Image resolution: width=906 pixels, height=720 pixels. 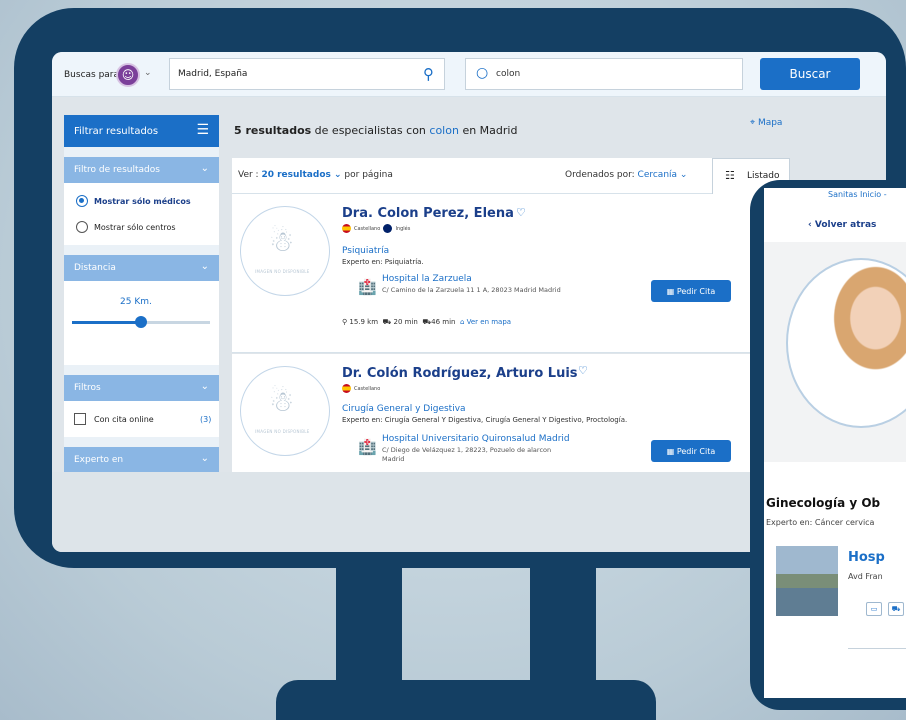 What do you see at coordinates (82, 201) in the screenshot?
I see `radio-medicos` at bounding box center [82, 201].